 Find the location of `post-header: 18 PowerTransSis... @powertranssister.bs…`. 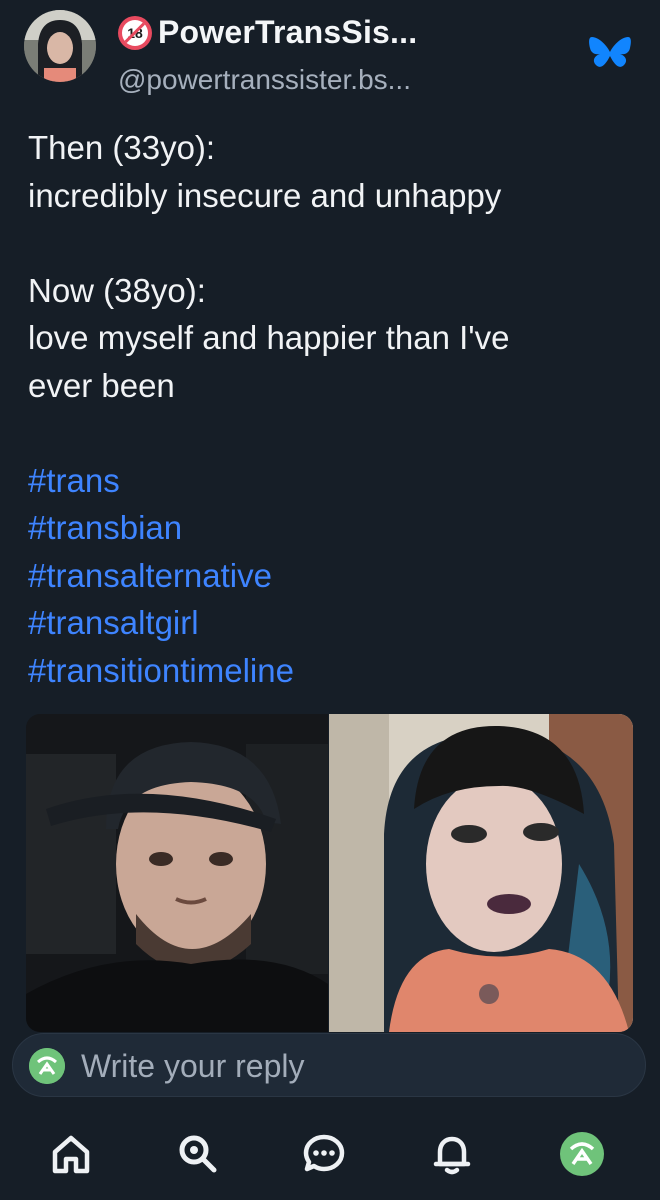

post-header: 18 PowerTransSis... @powertranssister.bs… is located at coordinates (330, 55).